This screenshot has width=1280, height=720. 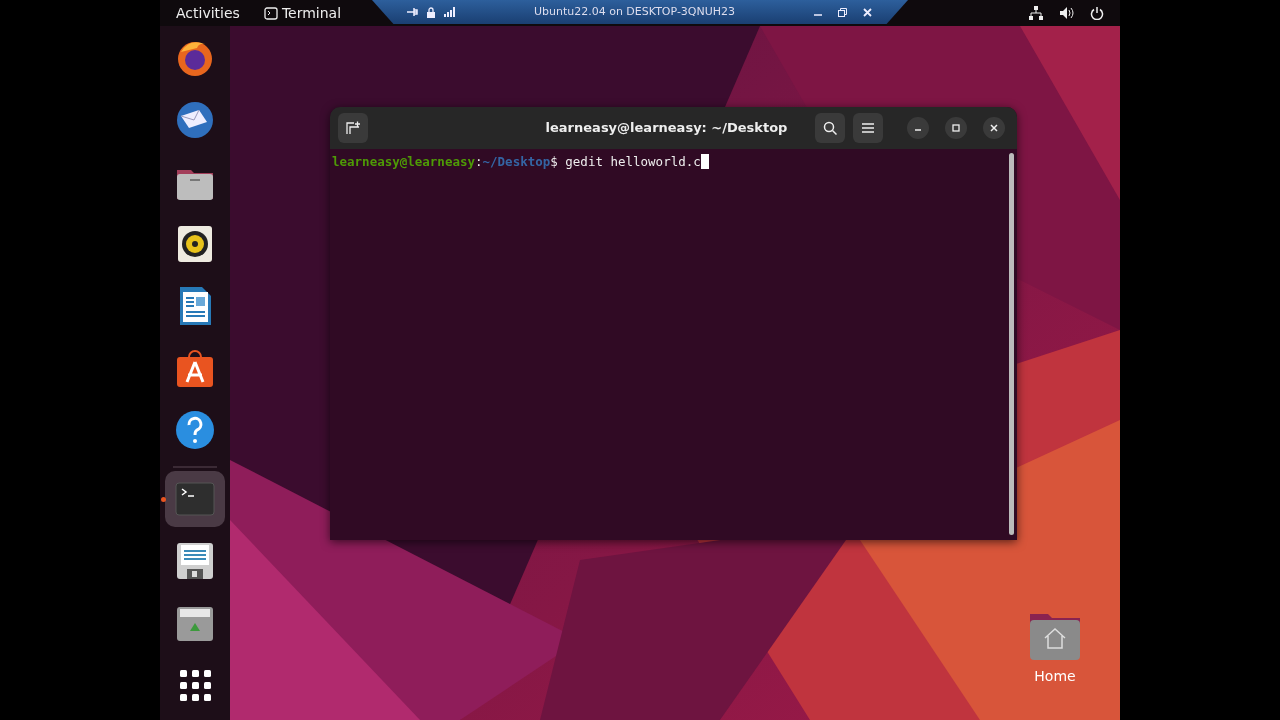 What do you see at coordinates (195, 430) in the screenshot?
I see `help-icon` at bounding box center [195, 430].